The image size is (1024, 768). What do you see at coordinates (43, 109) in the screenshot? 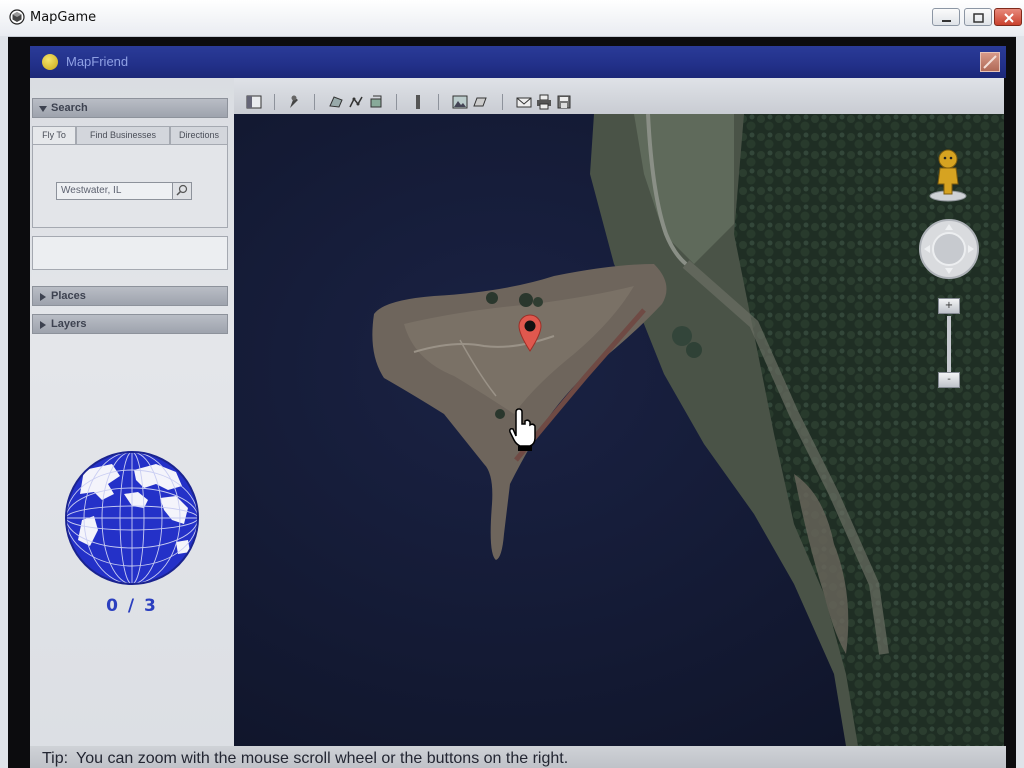
I see `triangle-down-icon` at bounding box center [43, 109].